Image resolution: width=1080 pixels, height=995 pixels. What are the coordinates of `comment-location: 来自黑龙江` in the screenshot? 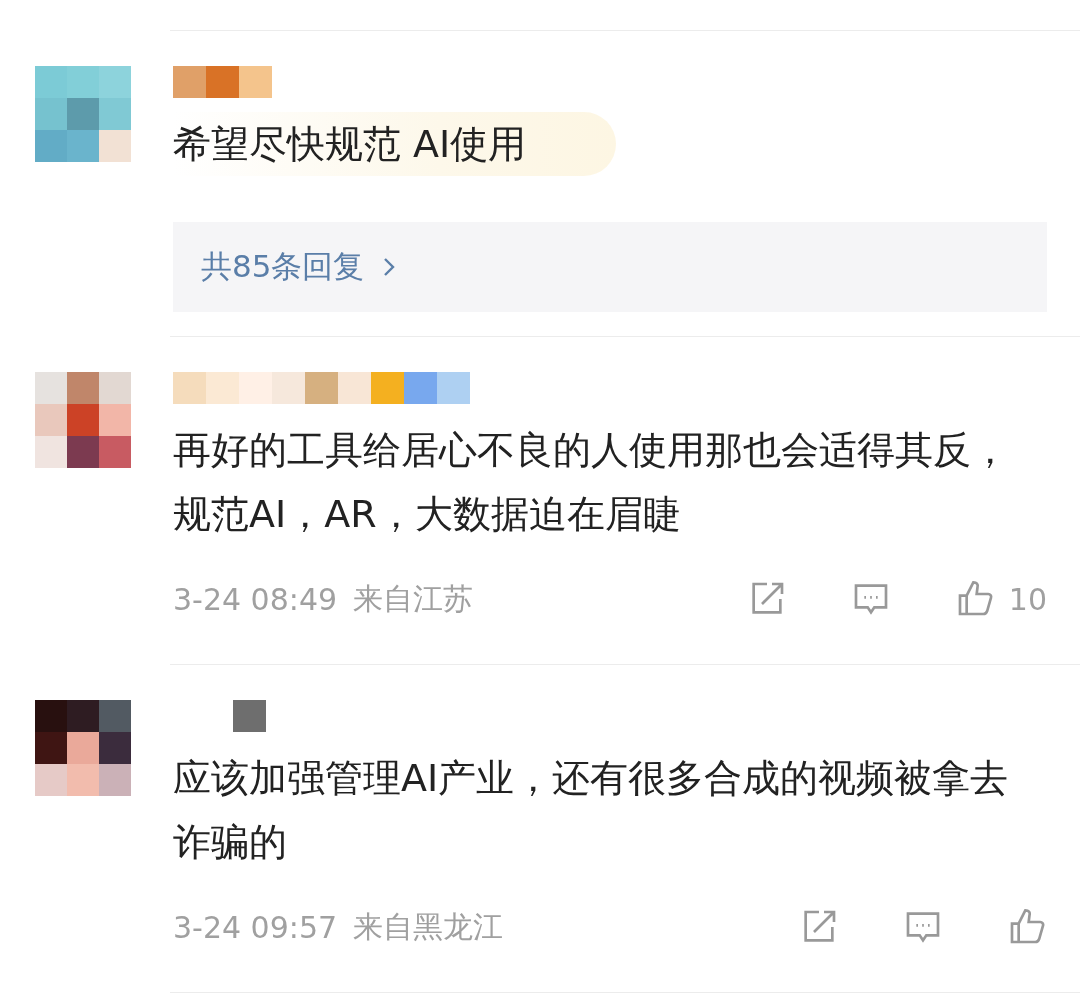 It's located at (428, 926).